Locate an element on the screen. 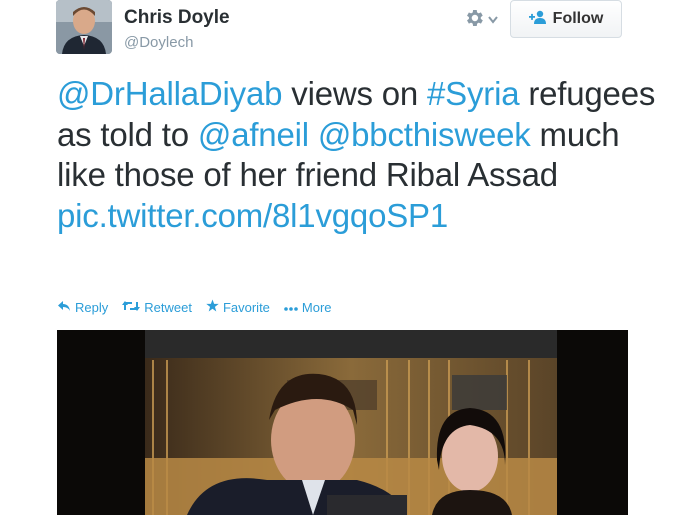 Image resolution: width=688 pixels, height=515 pixels. reply-label: Reply is located at coordinates (92, 307).